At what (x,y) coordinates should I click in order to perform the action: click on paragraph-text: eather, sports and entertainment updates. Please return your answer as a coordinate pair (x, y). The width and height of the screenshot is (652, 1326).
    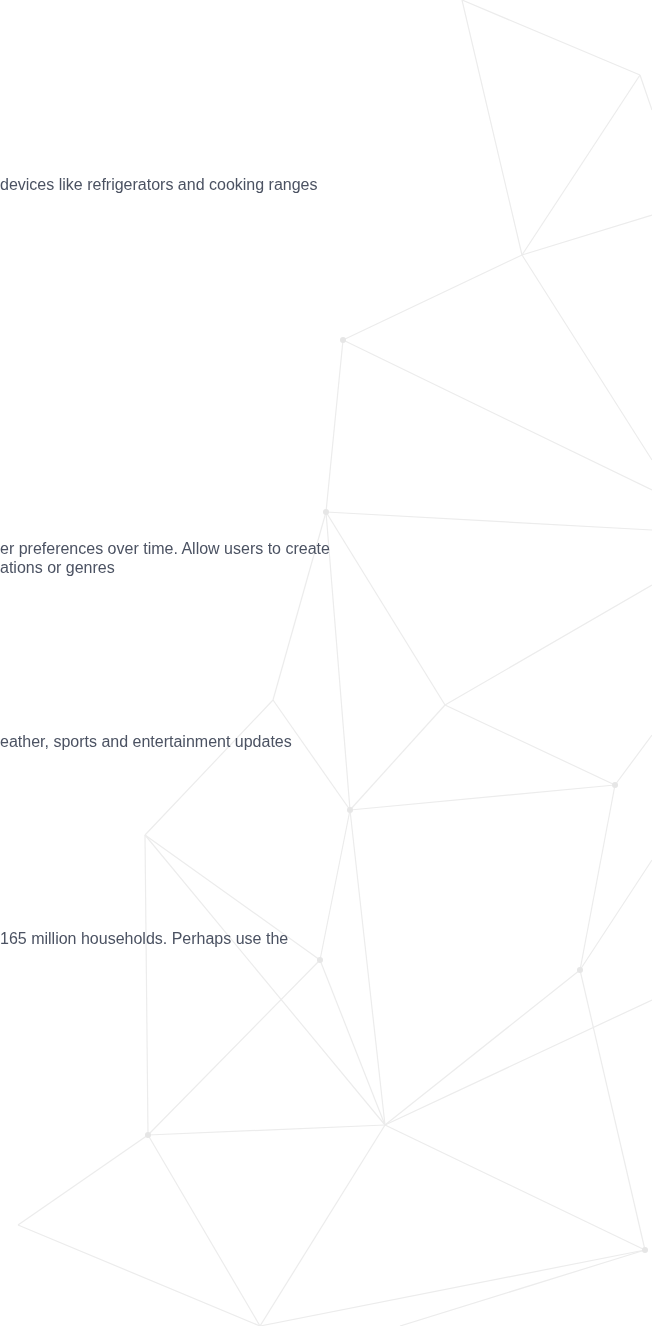
    Looking at the image, I should click on (146, 741).